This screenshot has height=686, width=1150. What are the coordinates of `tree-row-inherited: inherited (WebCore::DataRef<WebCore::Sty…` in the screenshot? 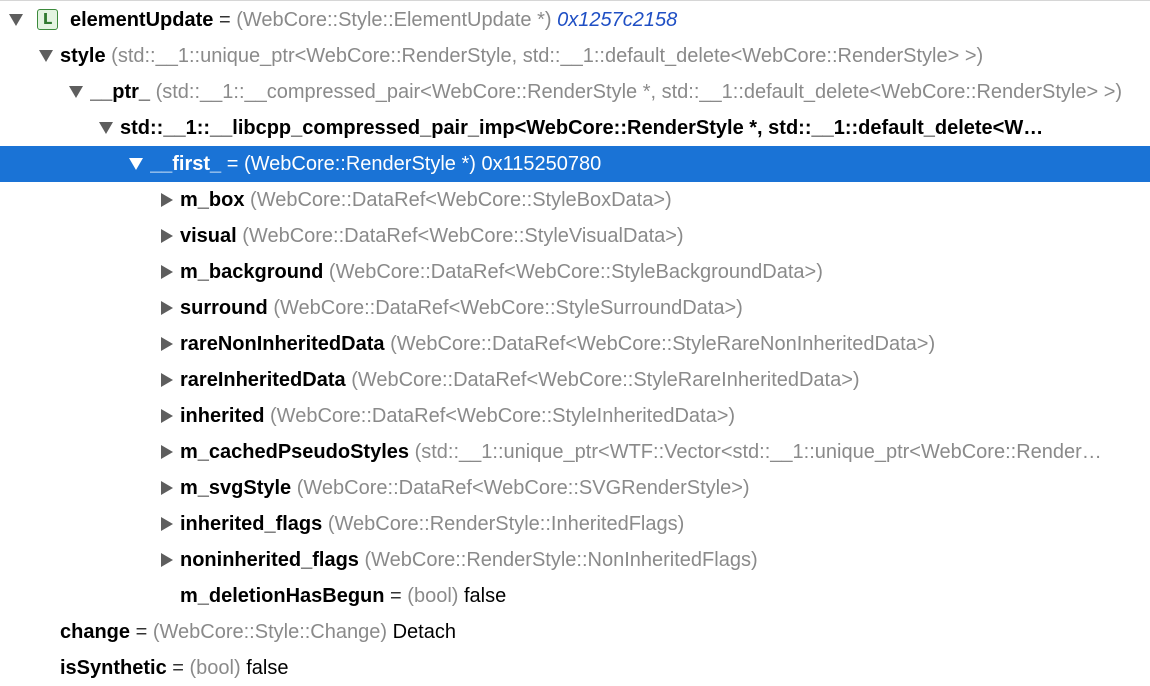 It's located at (575, 416).